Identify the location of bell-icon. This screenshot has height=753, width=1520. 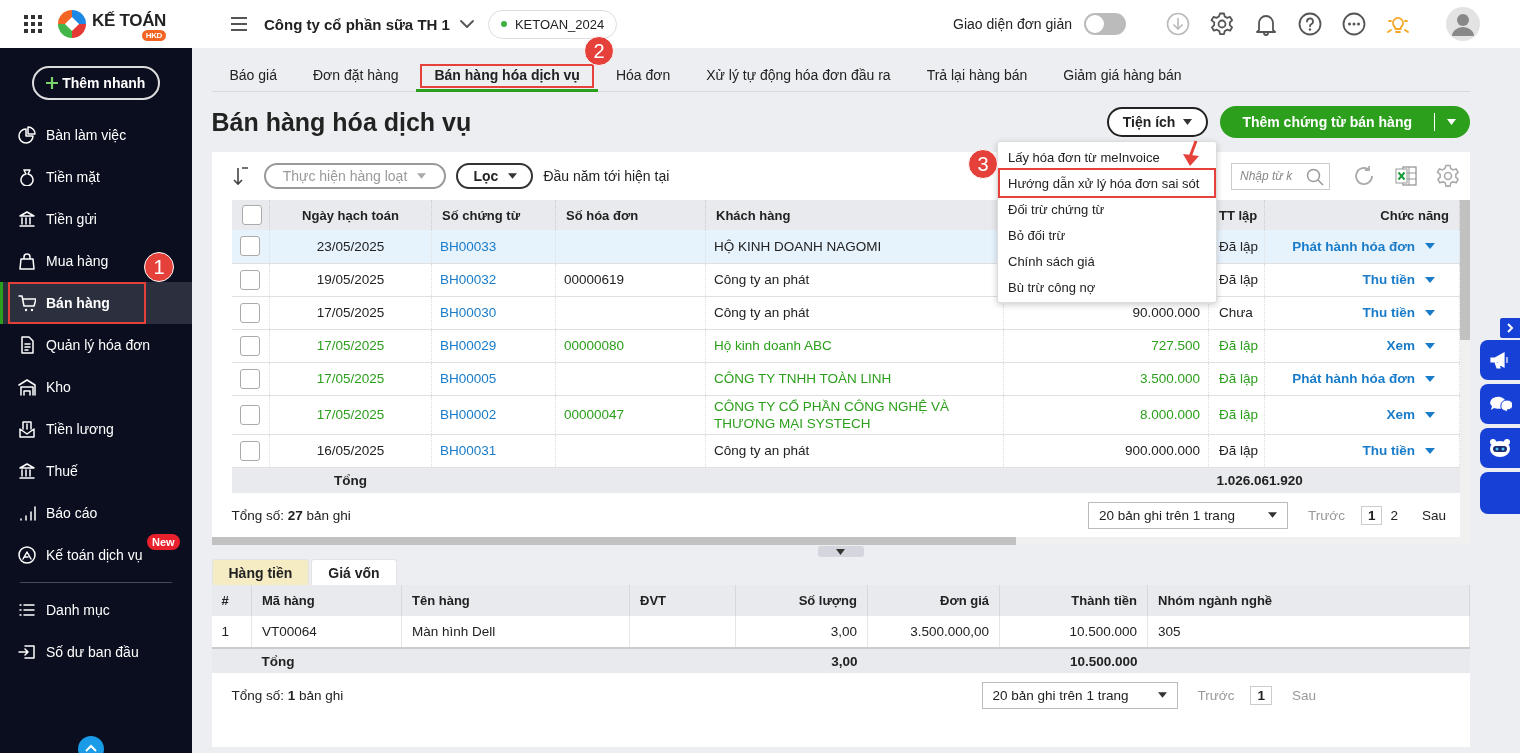
(1266, 24).